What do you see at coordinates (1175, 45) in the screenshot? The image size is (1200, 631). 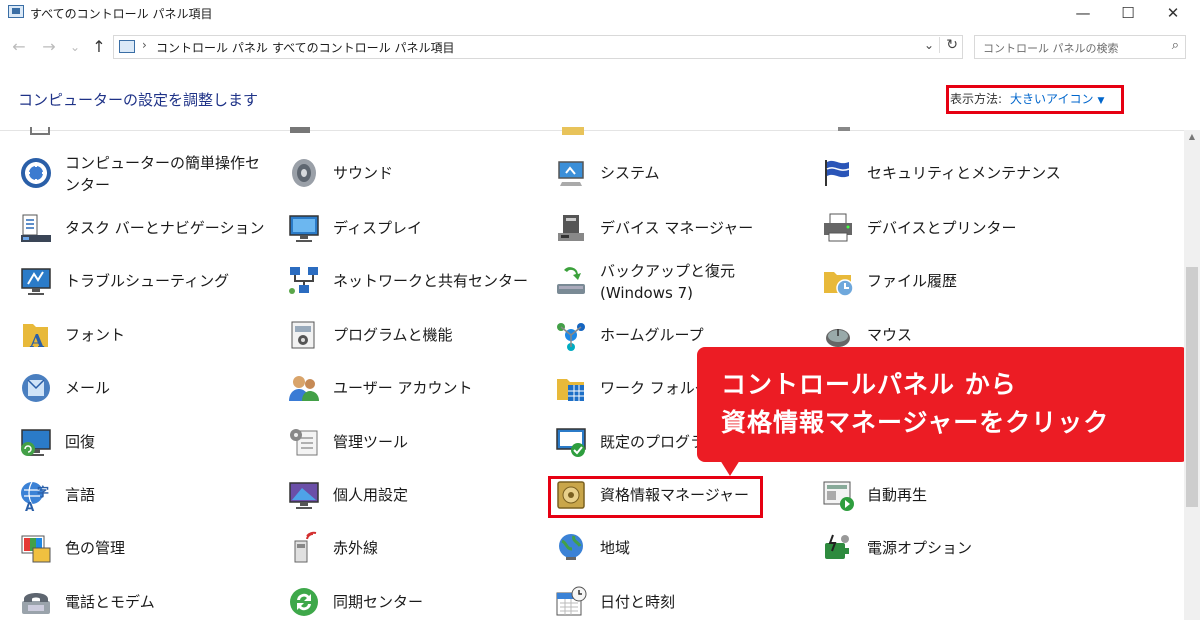 I see `search-icon: ⌕` at bounding box center [1175, 45].